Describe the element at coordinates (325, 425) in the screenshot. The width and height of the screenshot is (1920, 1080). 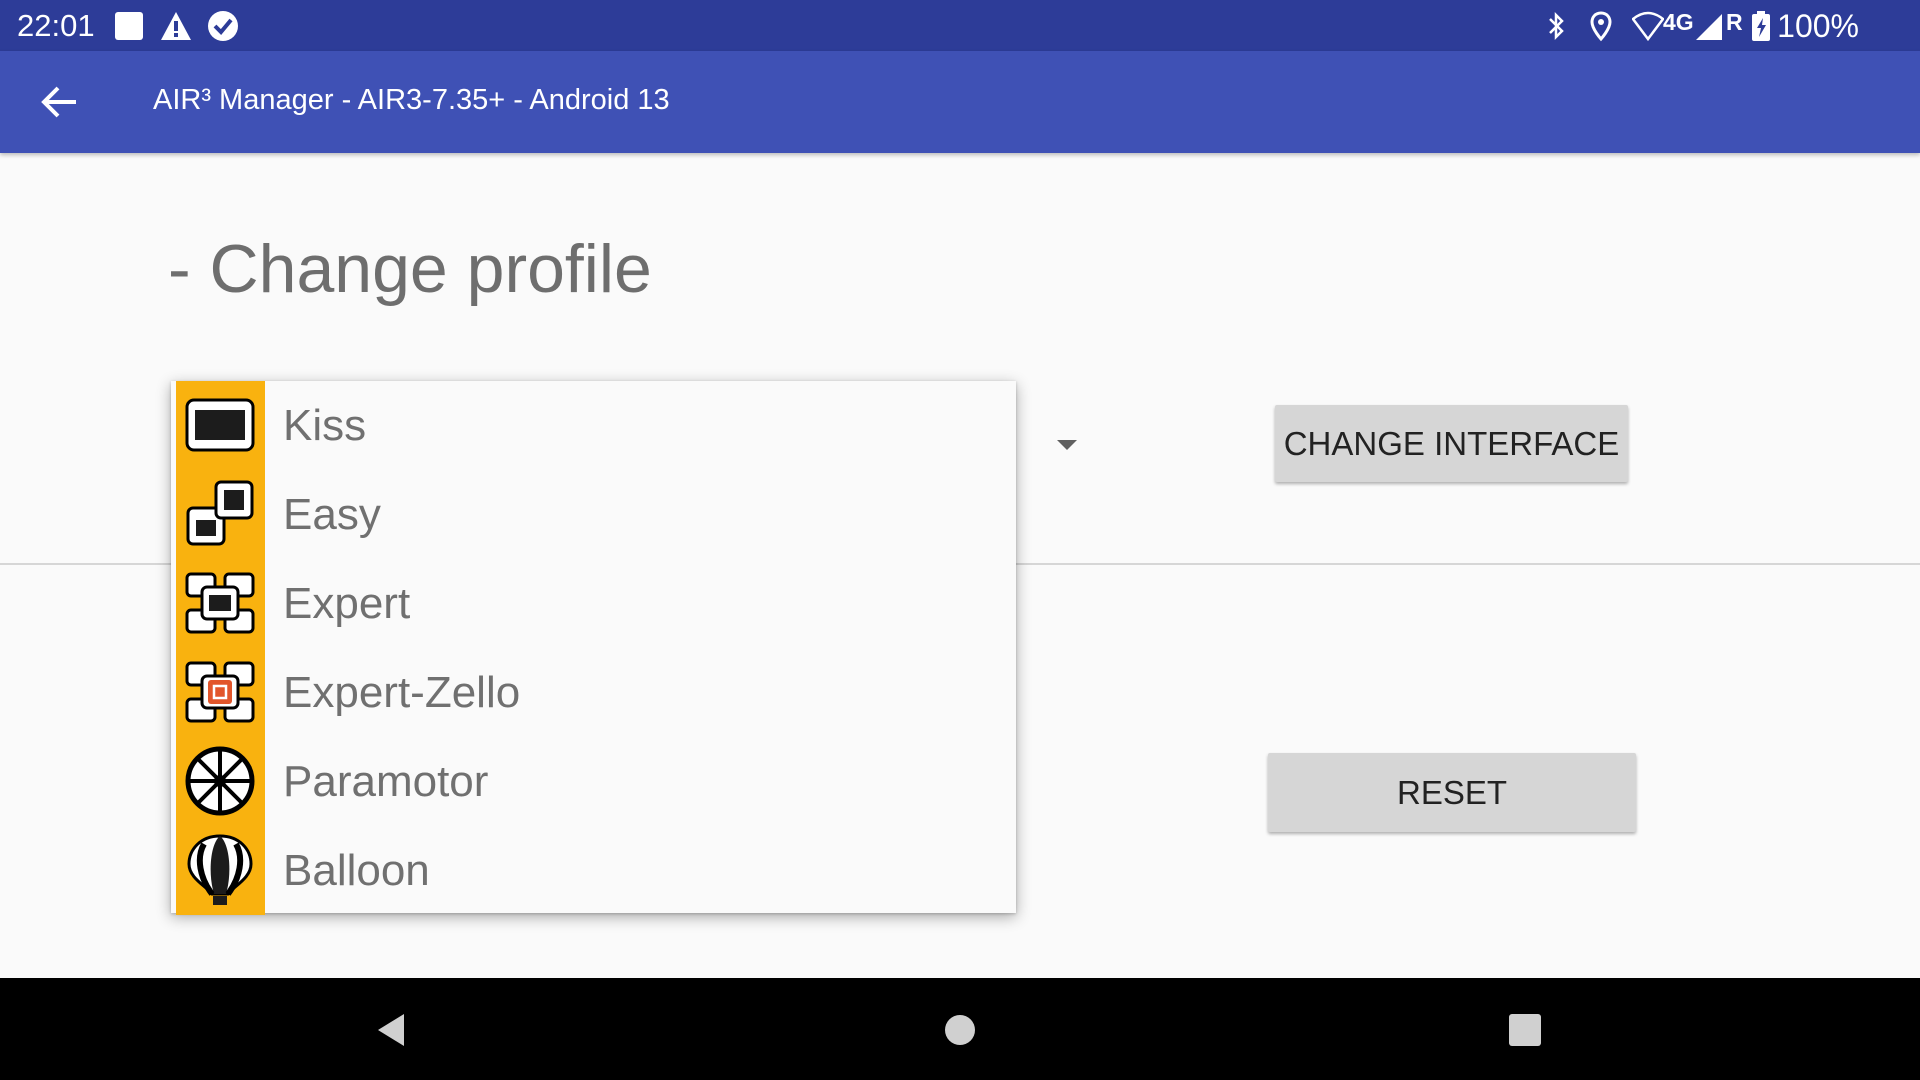
I see `profile-label: Kiss` at that location.